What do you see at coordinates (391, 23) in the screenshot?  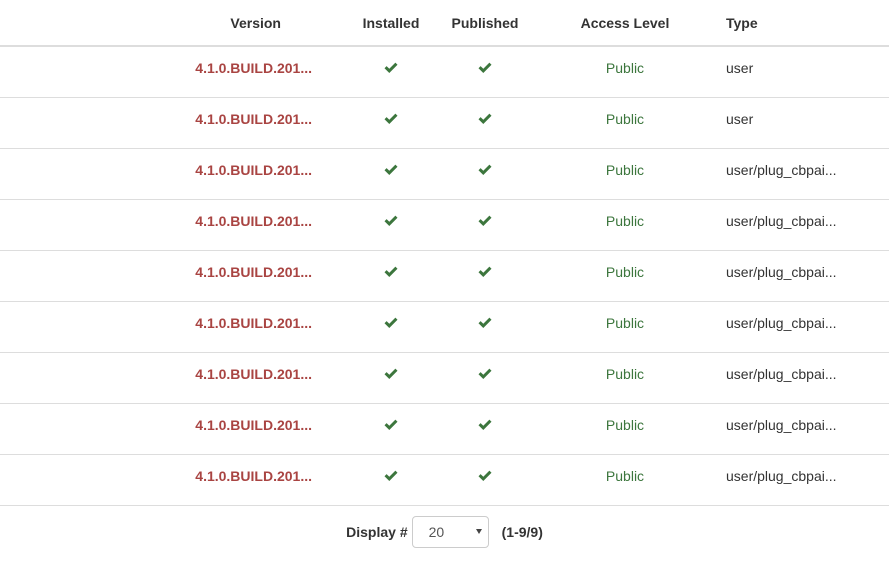 I see `header-installed: Installed` at bounding box center [391, 23].